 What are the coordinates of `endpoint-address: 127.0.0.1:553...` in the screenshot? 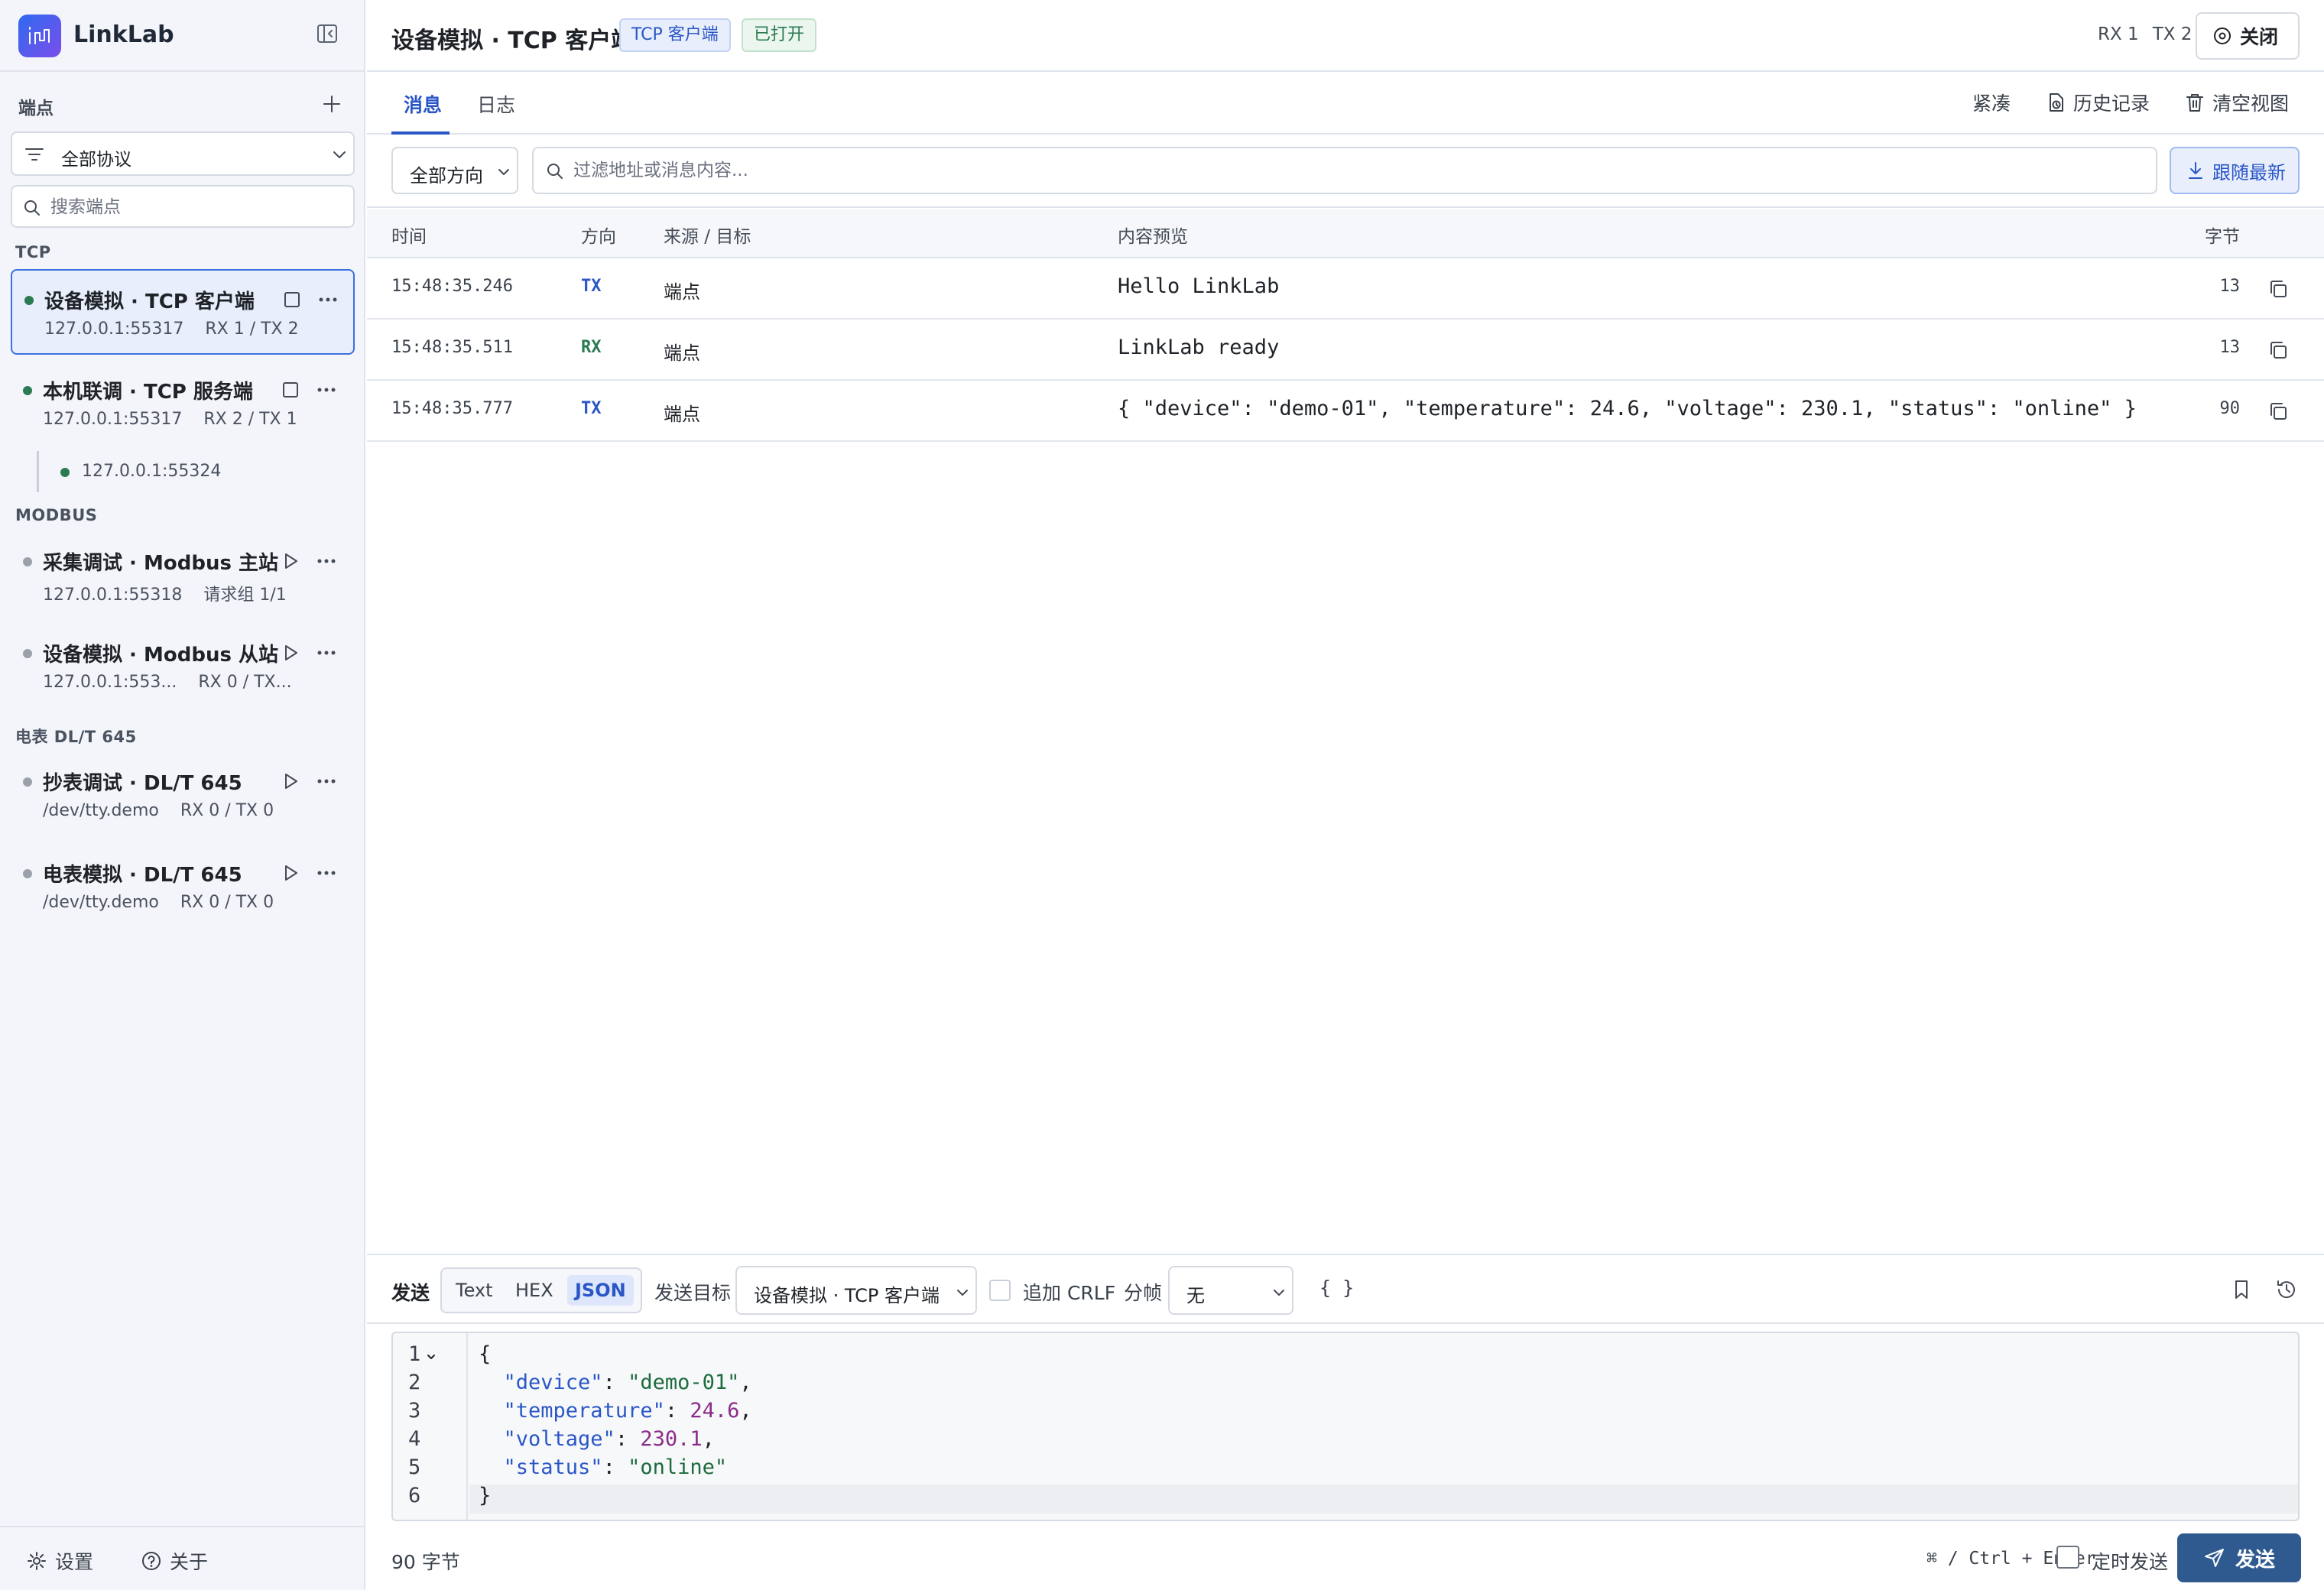 It's located at (110, 682).